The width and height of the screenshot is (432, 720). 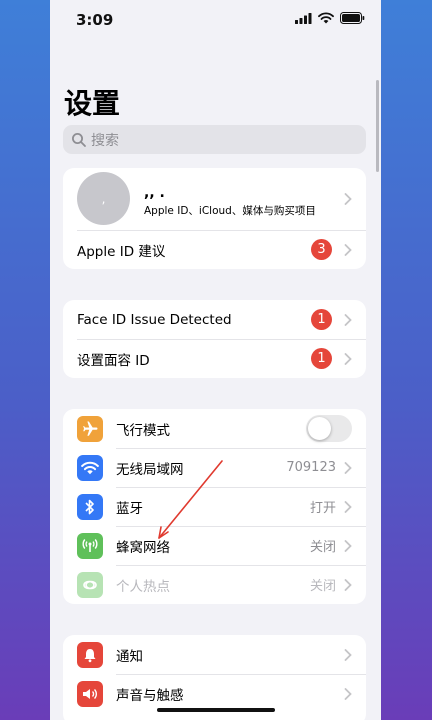 What do you see at coordinates (143, 586) in the screenshot?
I see `personal-hotspot-label: 个人热点` at bounding box center [143, 586].